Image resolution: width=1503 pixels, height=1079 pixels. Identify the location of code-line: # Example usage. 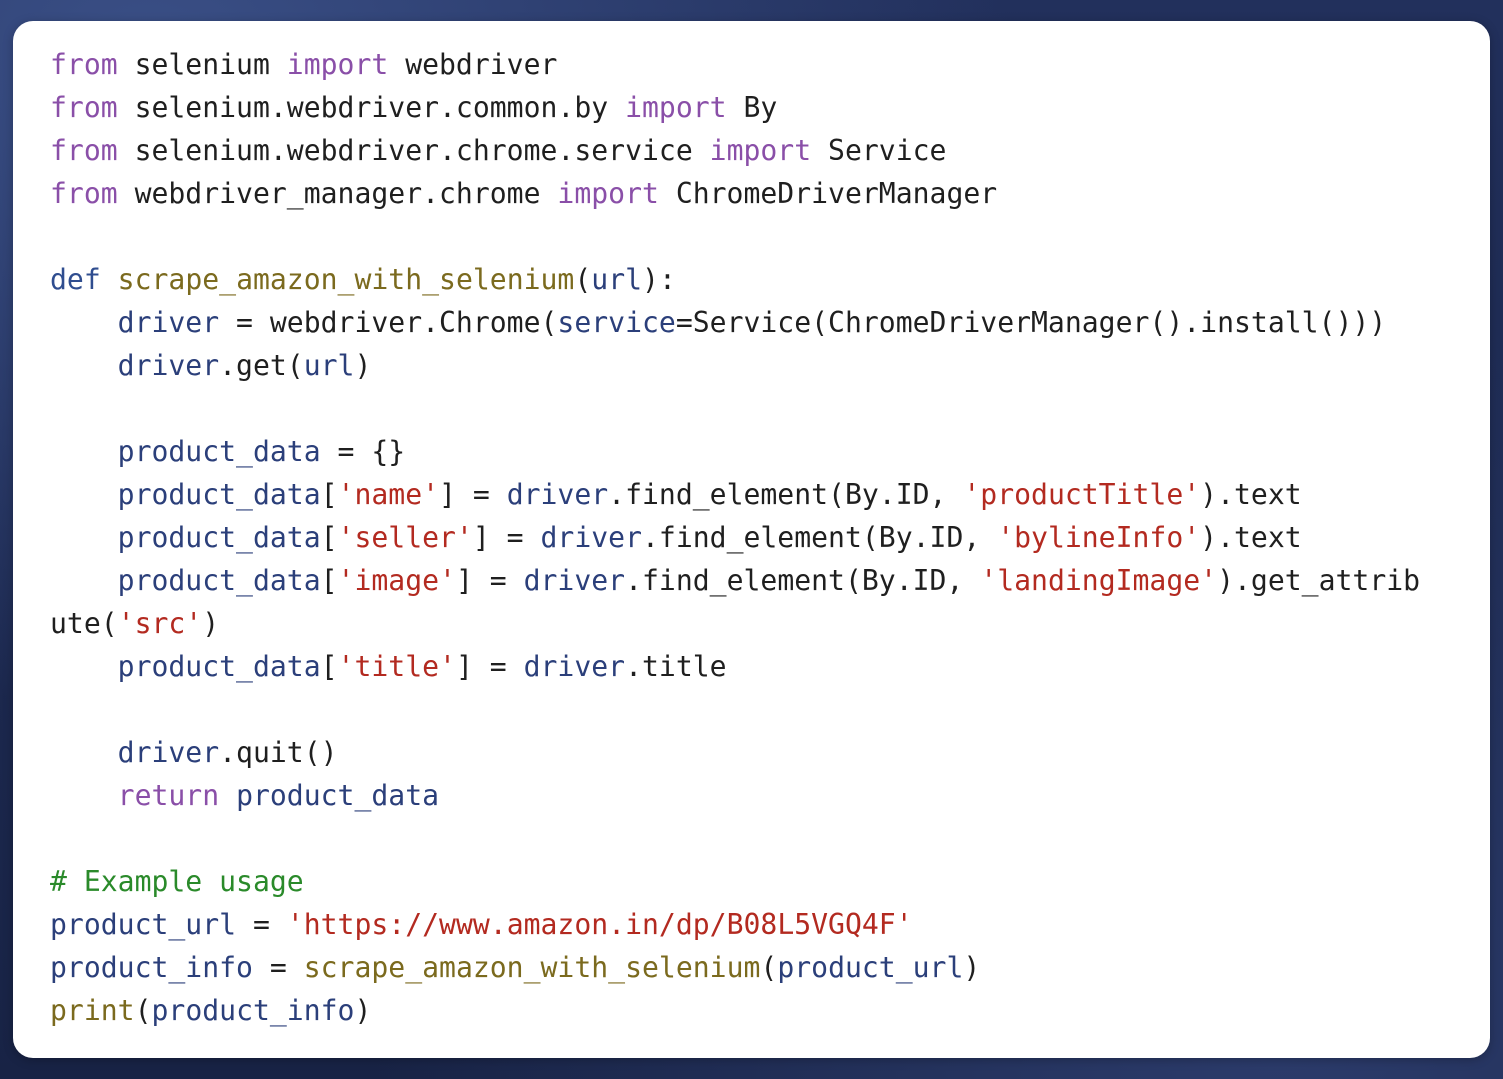
(735, 881).